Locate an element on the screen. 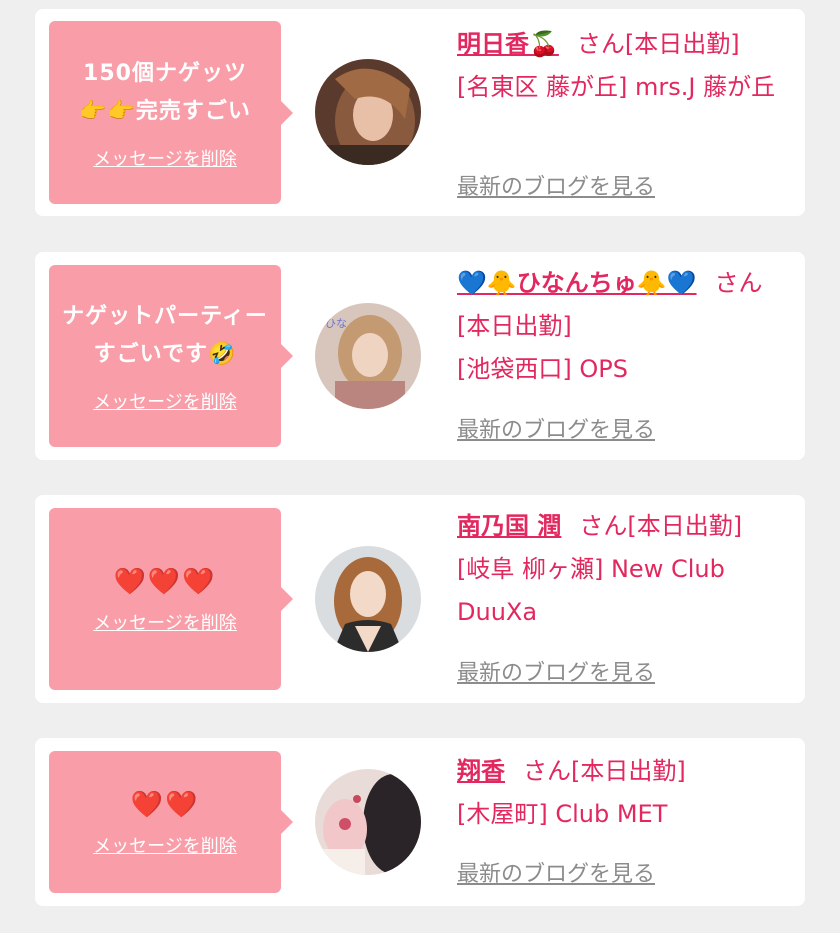  message-text: ❤️❤️ is located at coordinates (165, 805).